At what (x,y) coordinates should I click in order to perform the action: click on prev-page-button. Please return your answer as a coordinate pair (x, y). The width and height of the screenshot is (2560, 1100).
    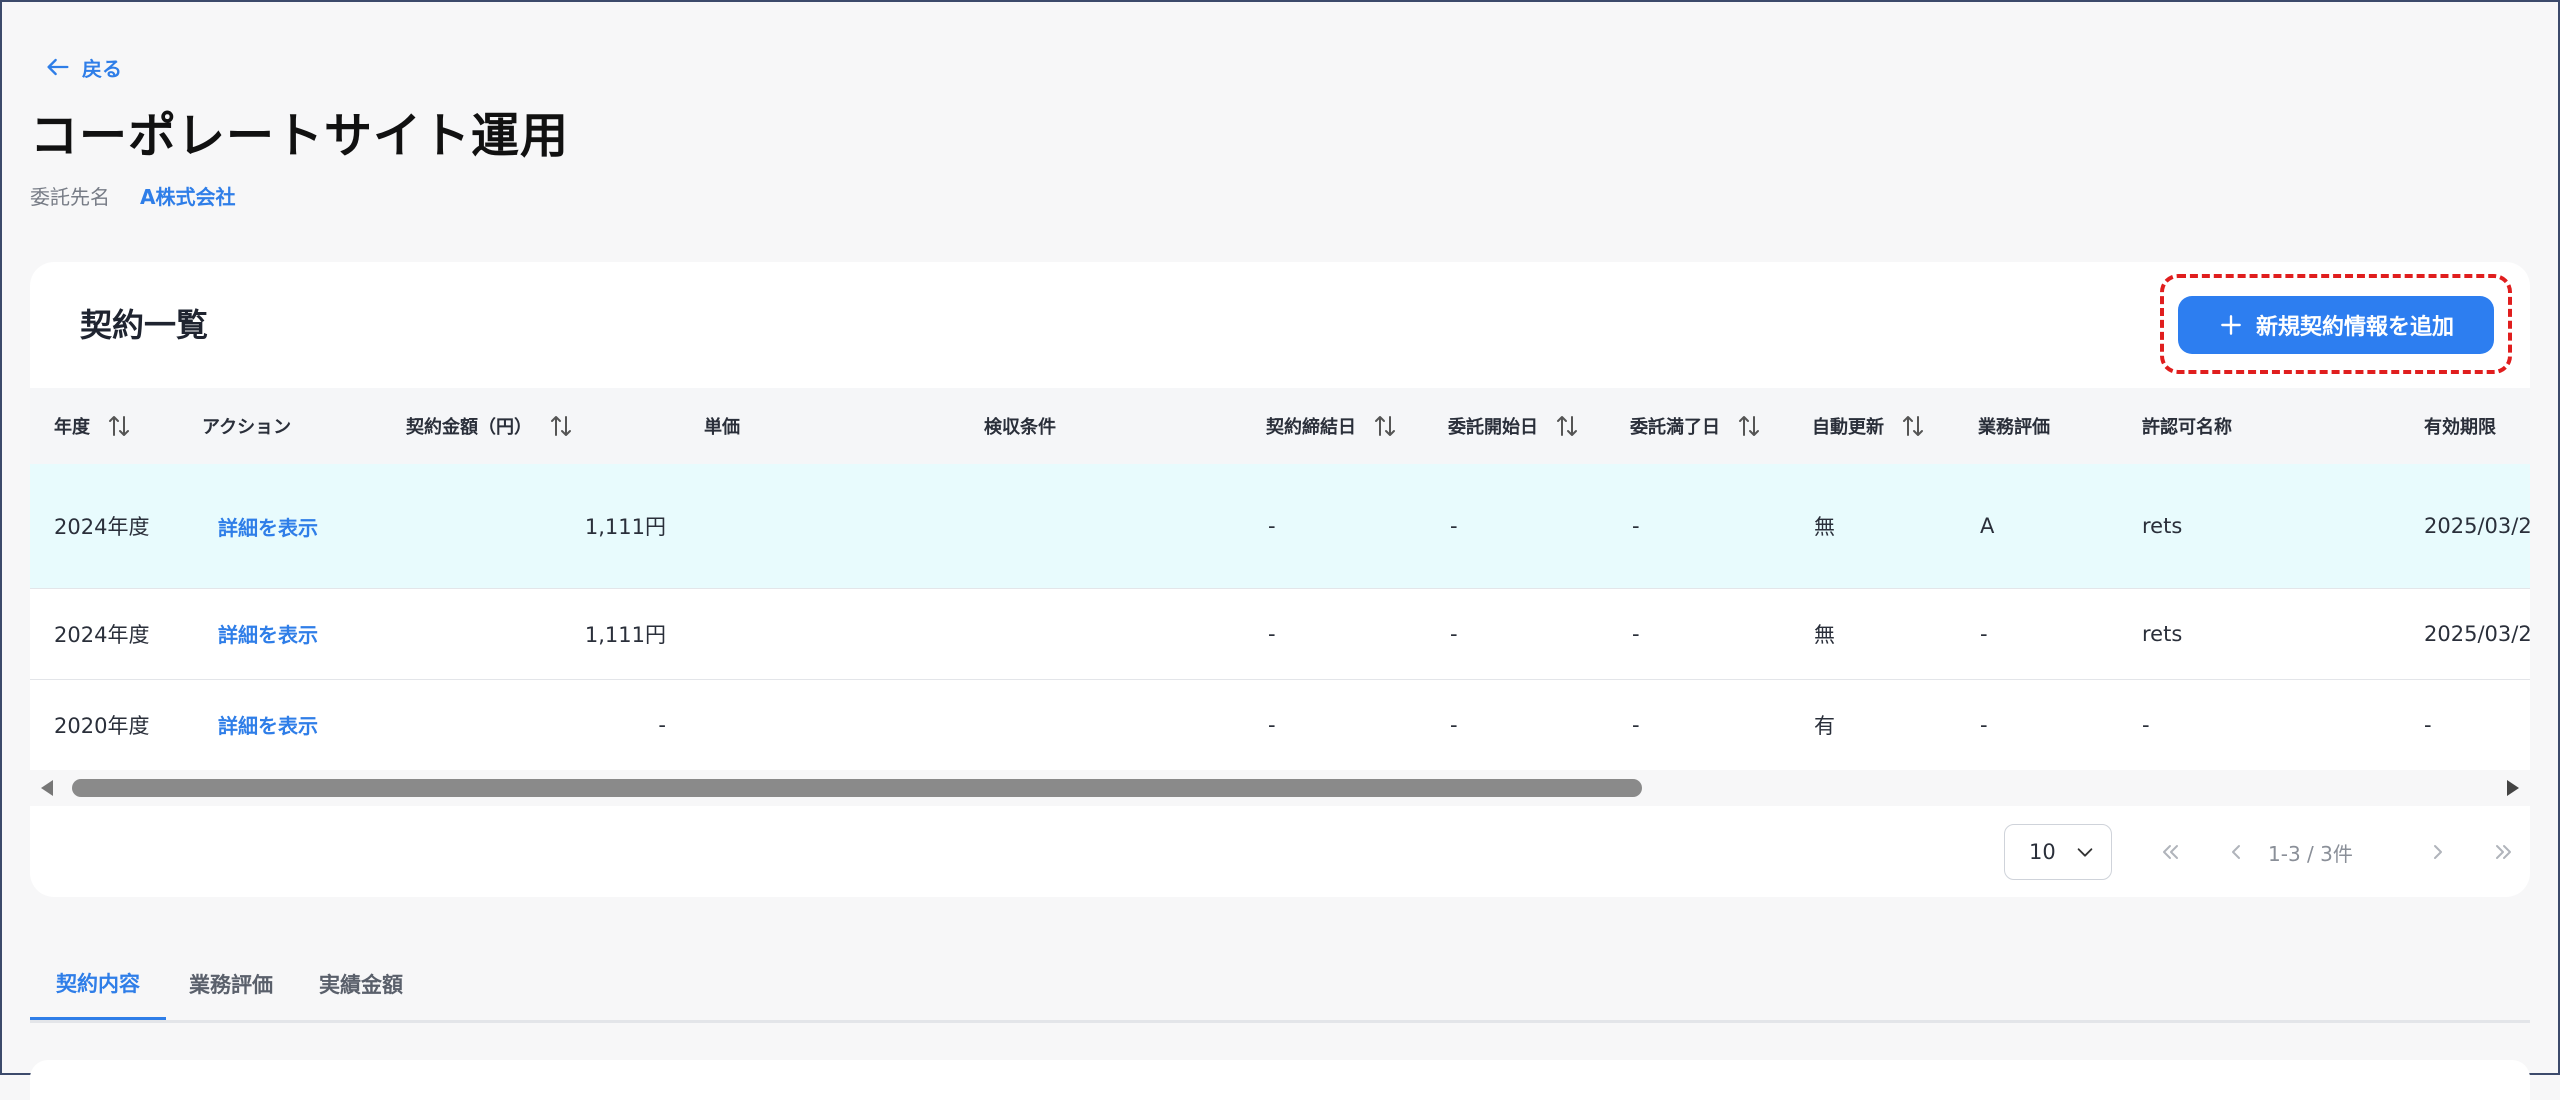
    Looking at the image, I should click on (2236, 852).